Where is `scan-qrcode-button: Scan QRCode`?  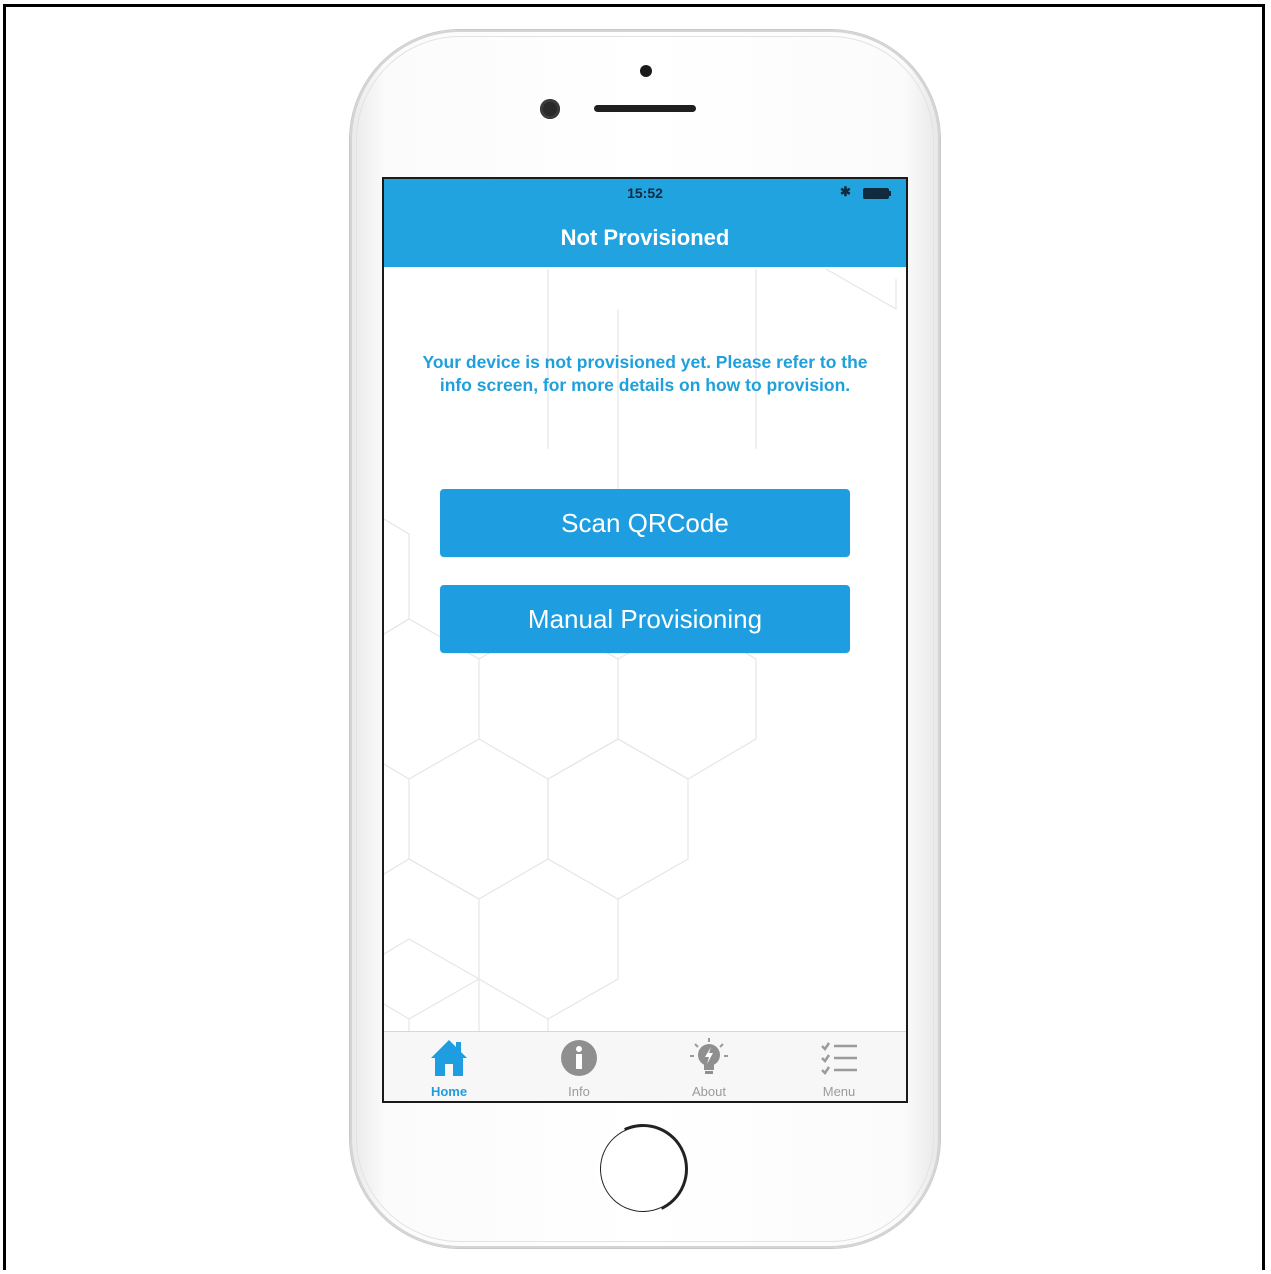 scan-qrcode-button: Scan QRCode is located at coordinates (645, 523).